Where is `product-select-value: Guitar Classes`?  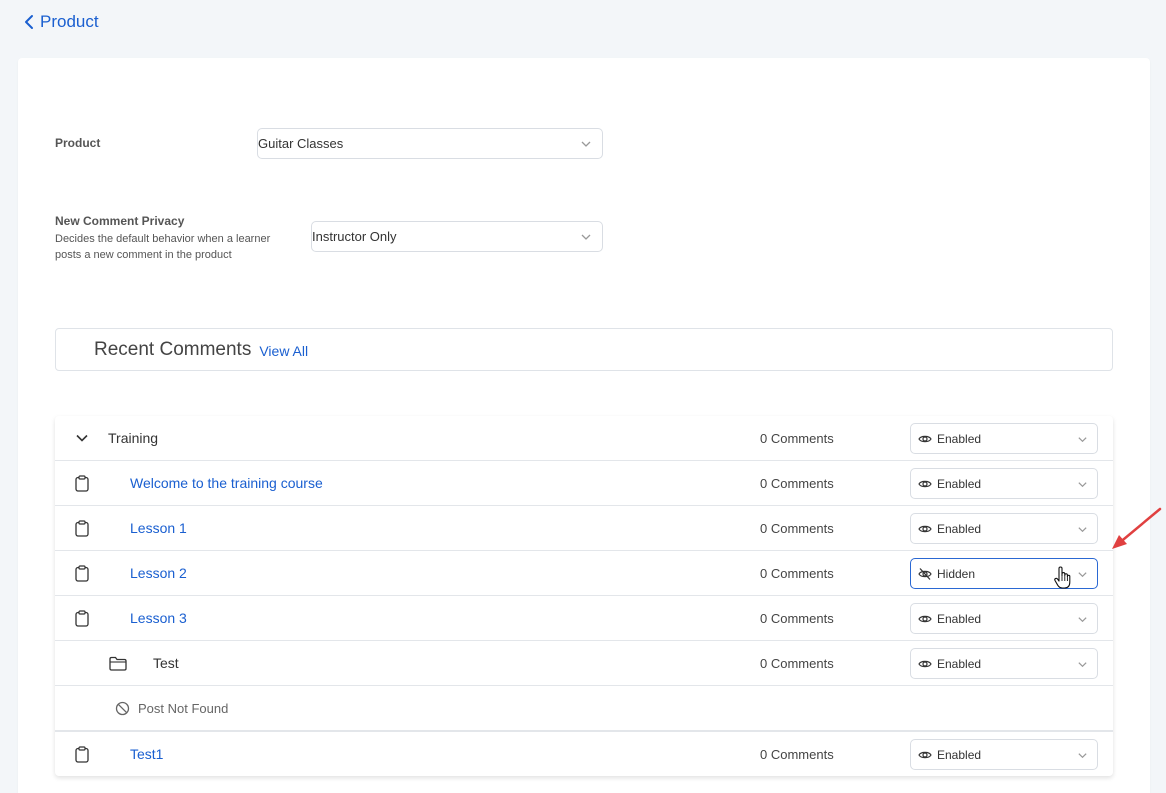 product-select-value: Guitar Classes is located at coordinates (301, 143).